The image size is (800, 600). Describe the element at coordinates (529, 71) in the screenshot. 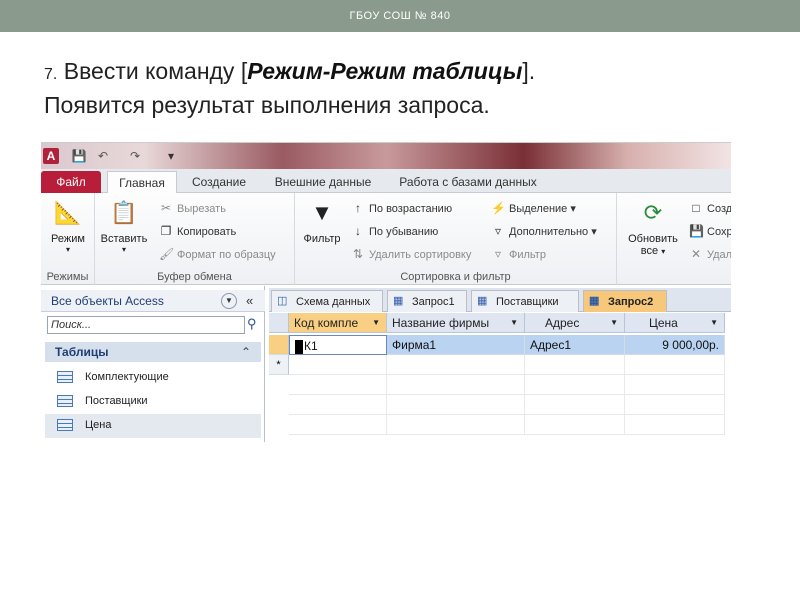

I see `instruction-close: ].` at that location.